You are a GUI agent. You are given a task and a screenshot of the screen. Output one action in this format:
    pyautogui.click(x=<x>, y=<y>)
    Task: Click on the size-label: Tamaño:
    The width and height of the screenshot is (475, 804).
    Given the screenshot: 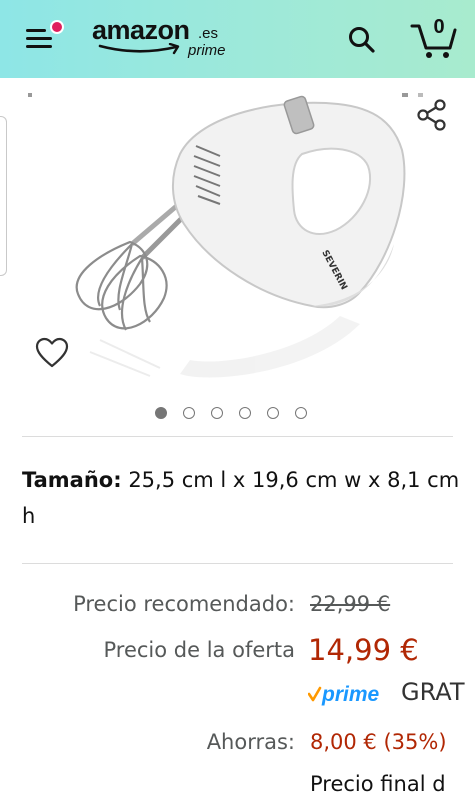 What is the action you would take?
    pyautogui.click(x=72, y=480)
    